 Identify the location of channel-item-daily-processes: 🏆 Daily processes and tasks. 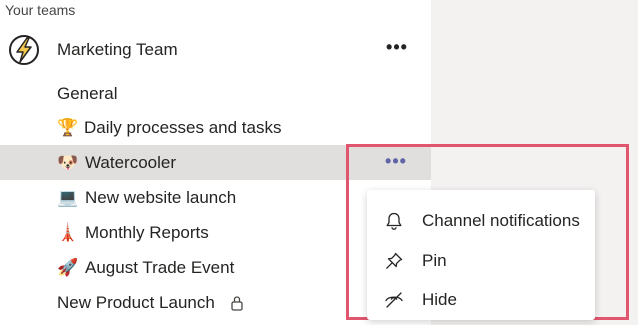
(215, 127).